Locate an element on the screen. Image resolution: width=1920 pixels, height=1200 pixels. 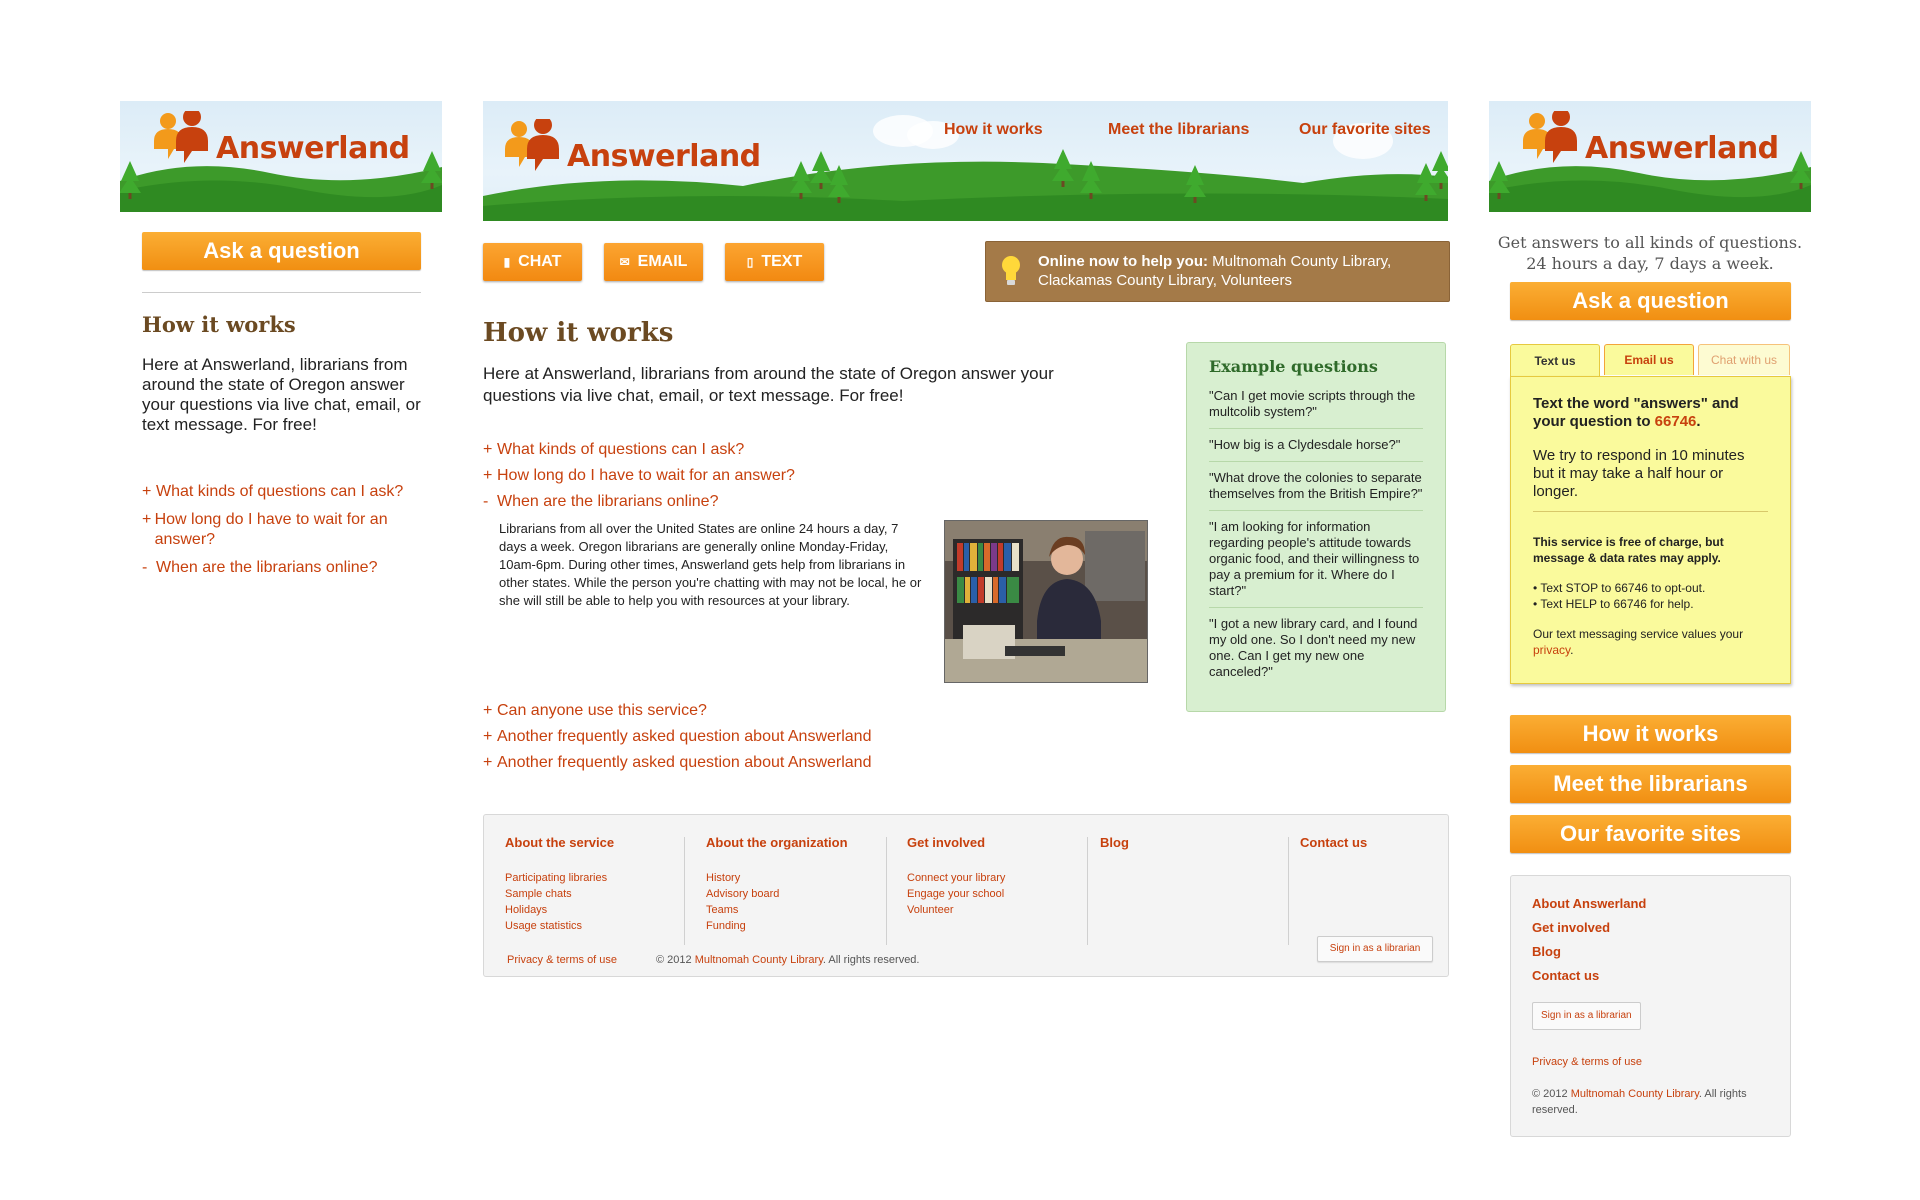
footer-link: Volunteer is located at coordinates (997, 910).